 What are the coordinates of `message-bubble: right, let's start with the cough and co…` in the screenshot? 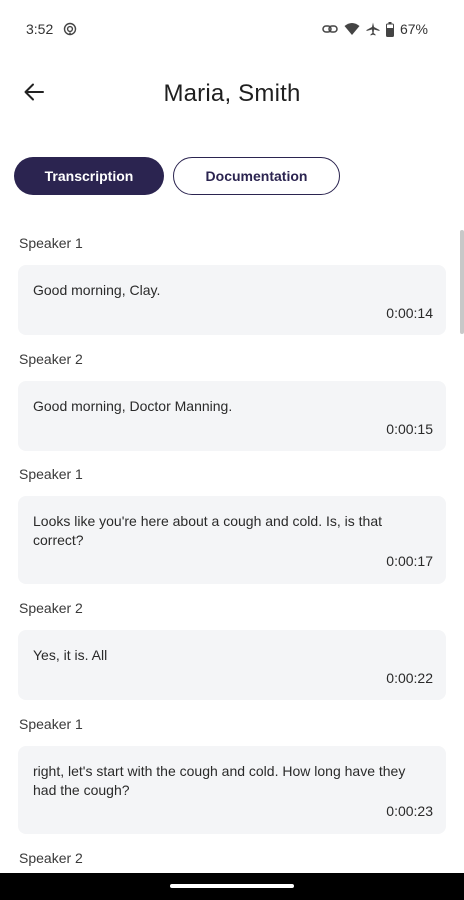 It's located at (232, 790).